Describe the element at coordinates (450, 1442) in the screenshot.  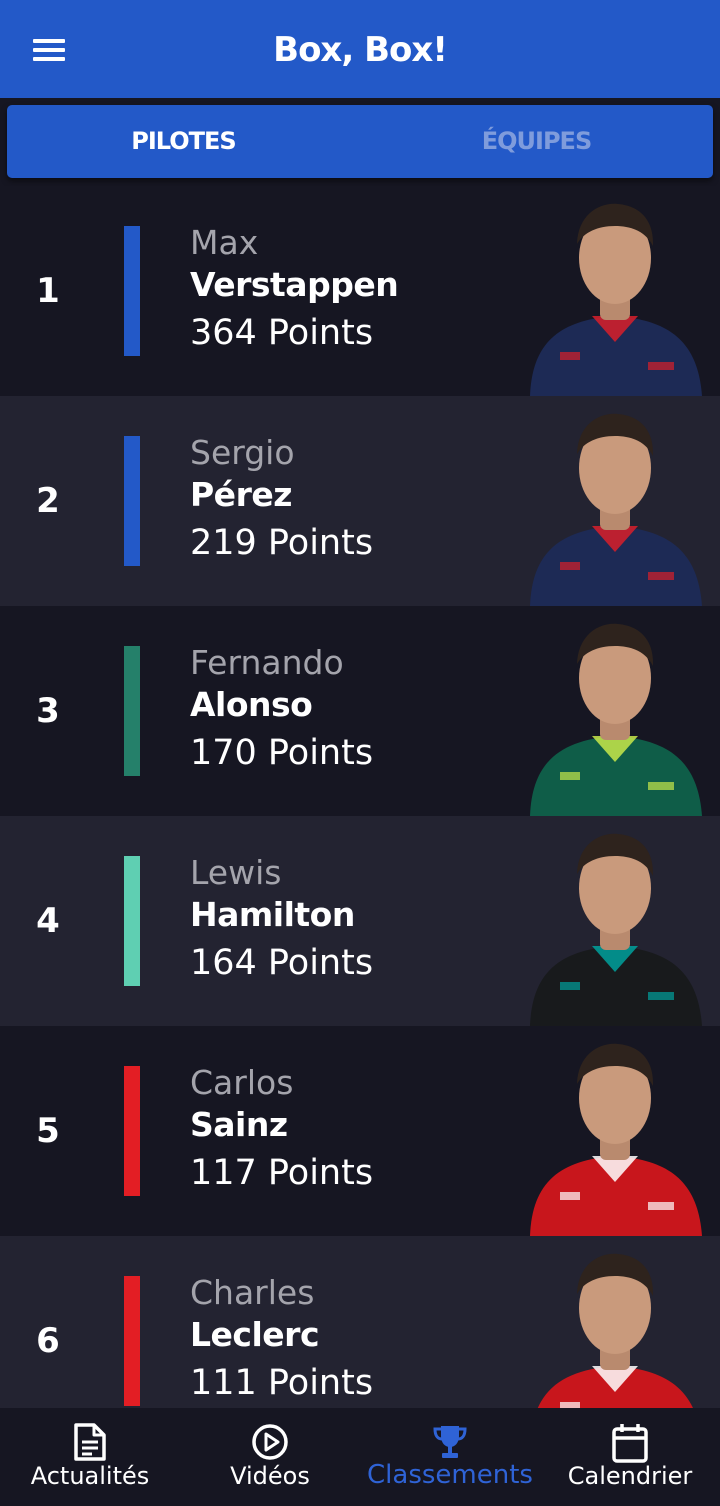
I see `trophy-icon` at that location.